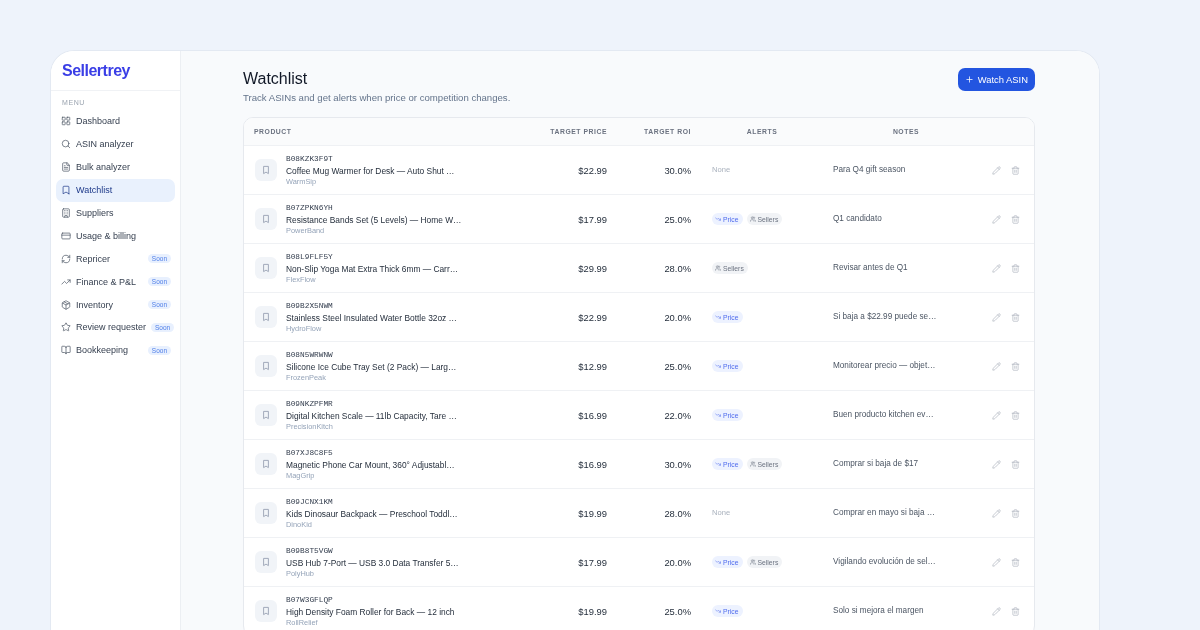  I want to click on note-text: Comprar si baja de $17, so click(876, 463).